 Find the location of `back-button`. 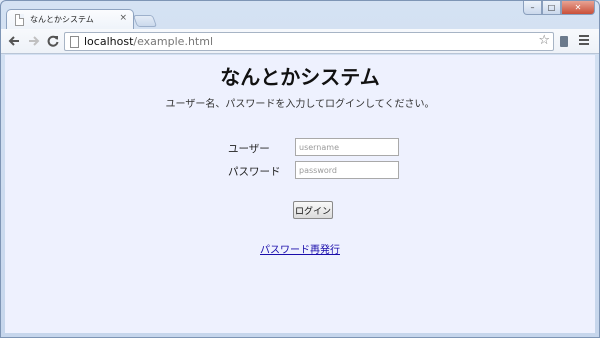

back-button is located at coordinates (14, 41).